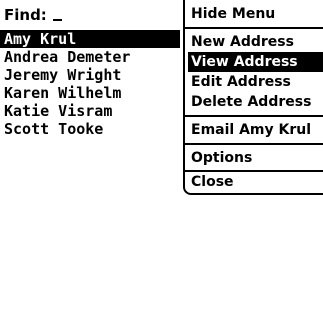 This screenshot has height=322, width=323. I want to click on menu-item-options: Options, so click(255, 158).